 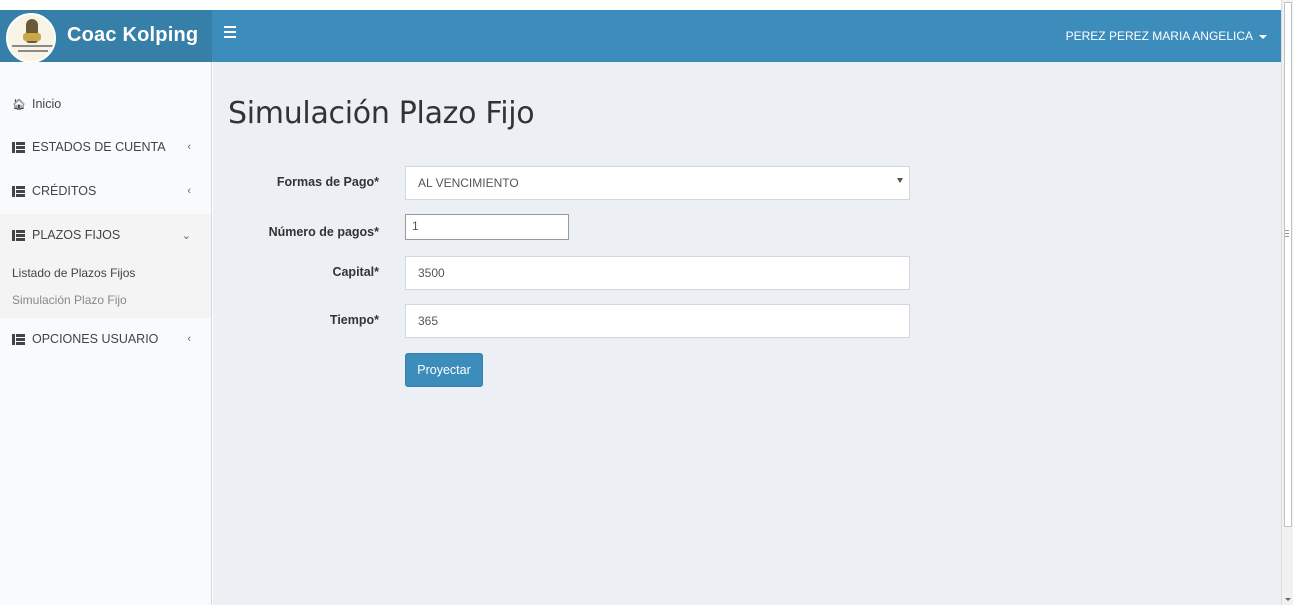 I want to click on scrollbar, so click(x=1287, y=302).